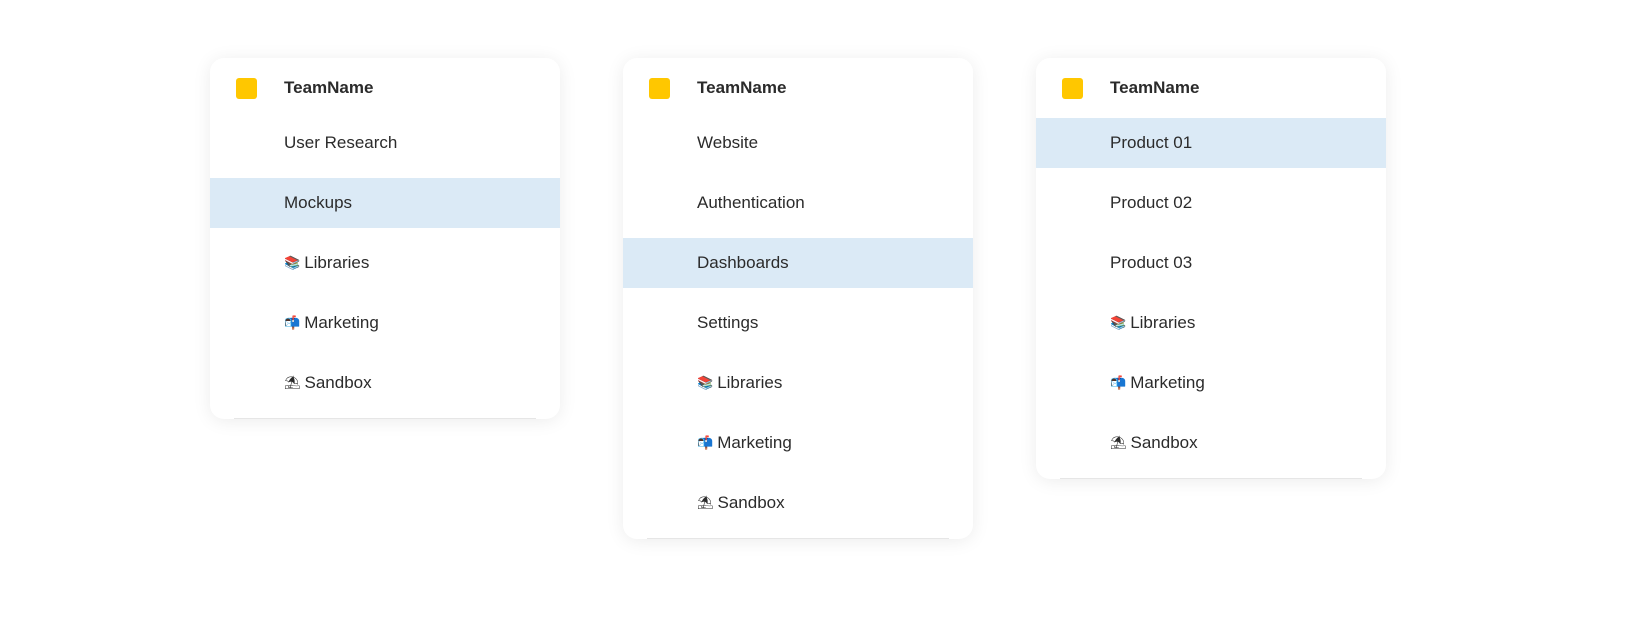 Image resolution: width=1640 pixels, height=624 pixels. Describe the element at coordinates (798, 263) in the screenshot. I see `project-item: Dashboards` at that location.